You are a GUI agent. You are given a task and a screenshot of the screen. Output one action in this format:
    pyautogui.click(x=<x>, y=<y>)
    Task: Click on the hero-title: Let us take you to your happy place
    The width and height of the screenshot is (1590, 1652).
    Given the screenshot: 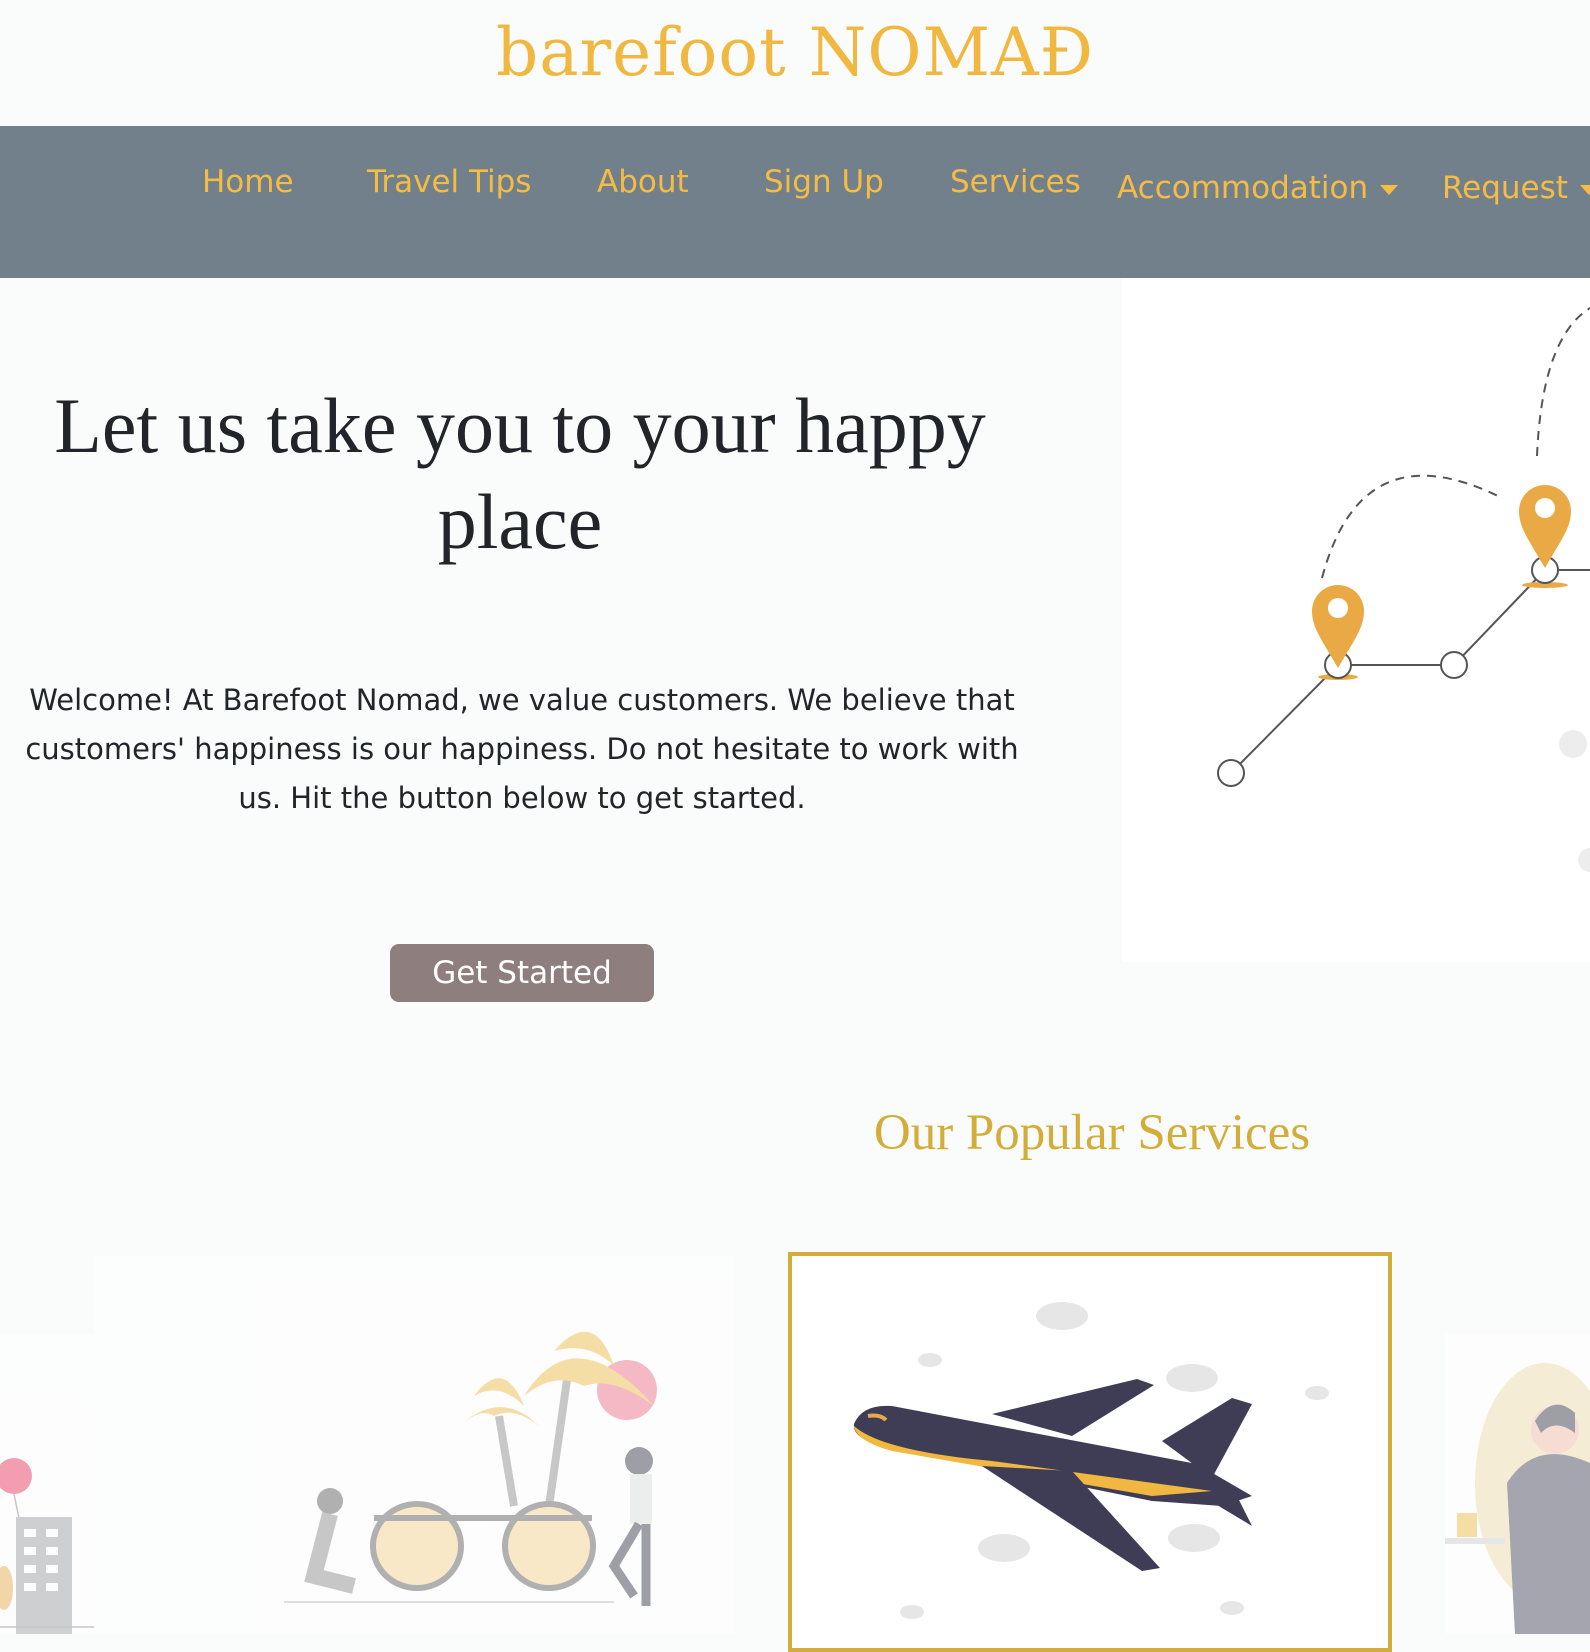 What is the action you would take?
    pyautogui.click(x=520, y=473)
    